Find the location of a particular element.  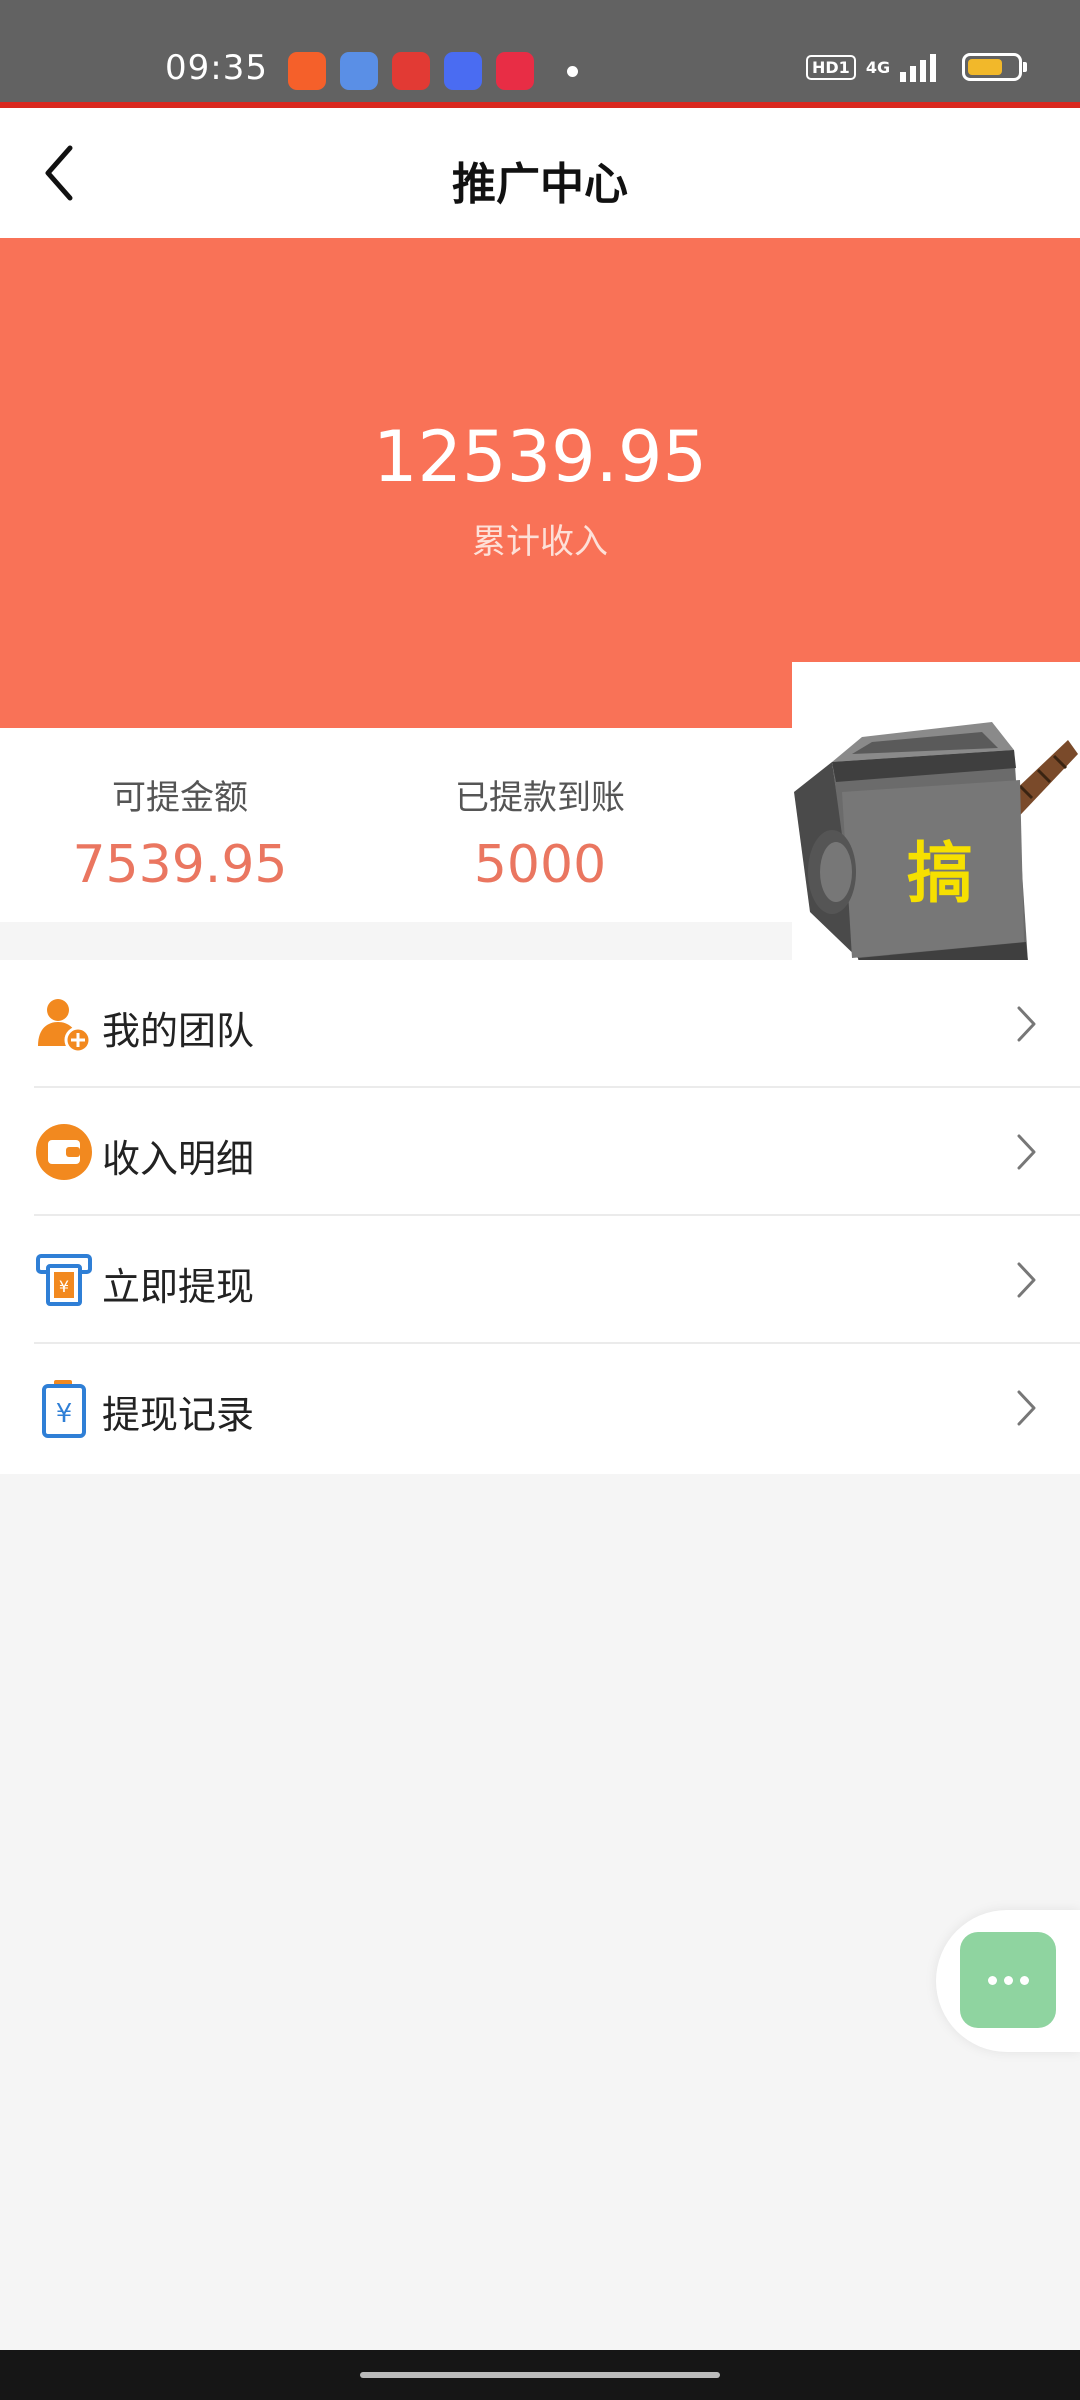

nav-bar: 推广中心 is located at coordinates (540, 173).